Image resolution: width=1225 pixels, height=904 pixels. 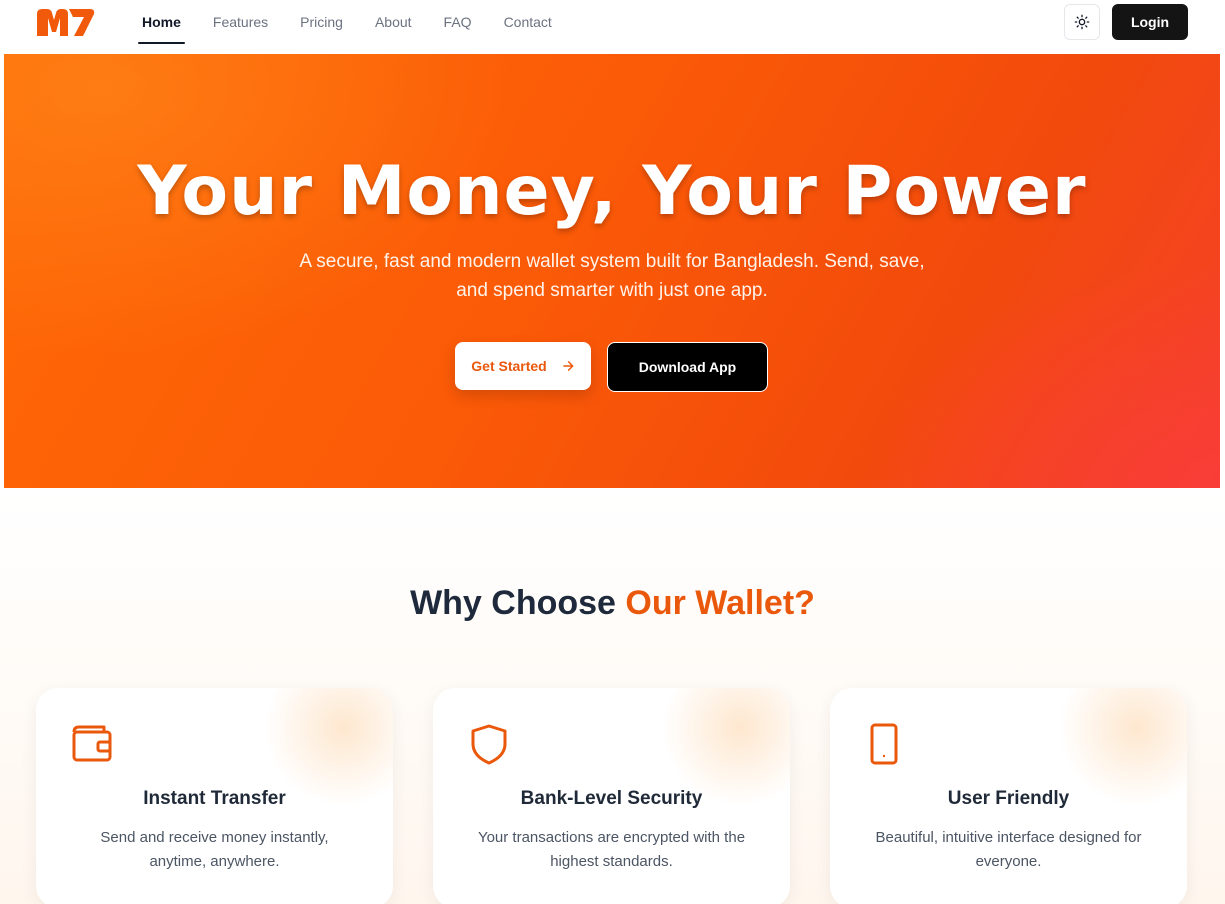 What do you see at coordinates (528, 22) in the screenshot?
I see `nav-contact: Contact` at bounding box center [528, 22].